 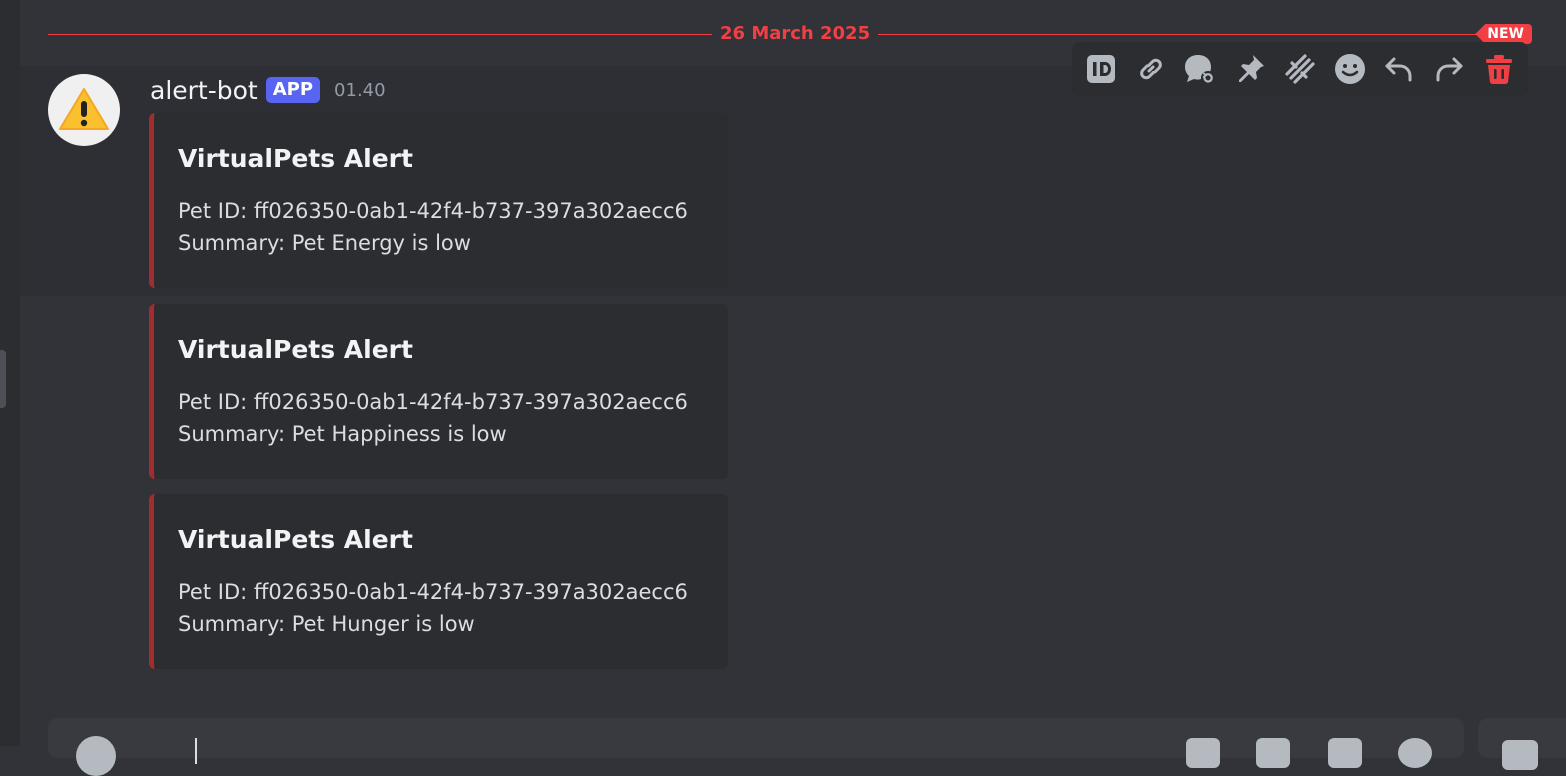 I want to click on emoji-picker-icon, so click(x=1415, y=753).